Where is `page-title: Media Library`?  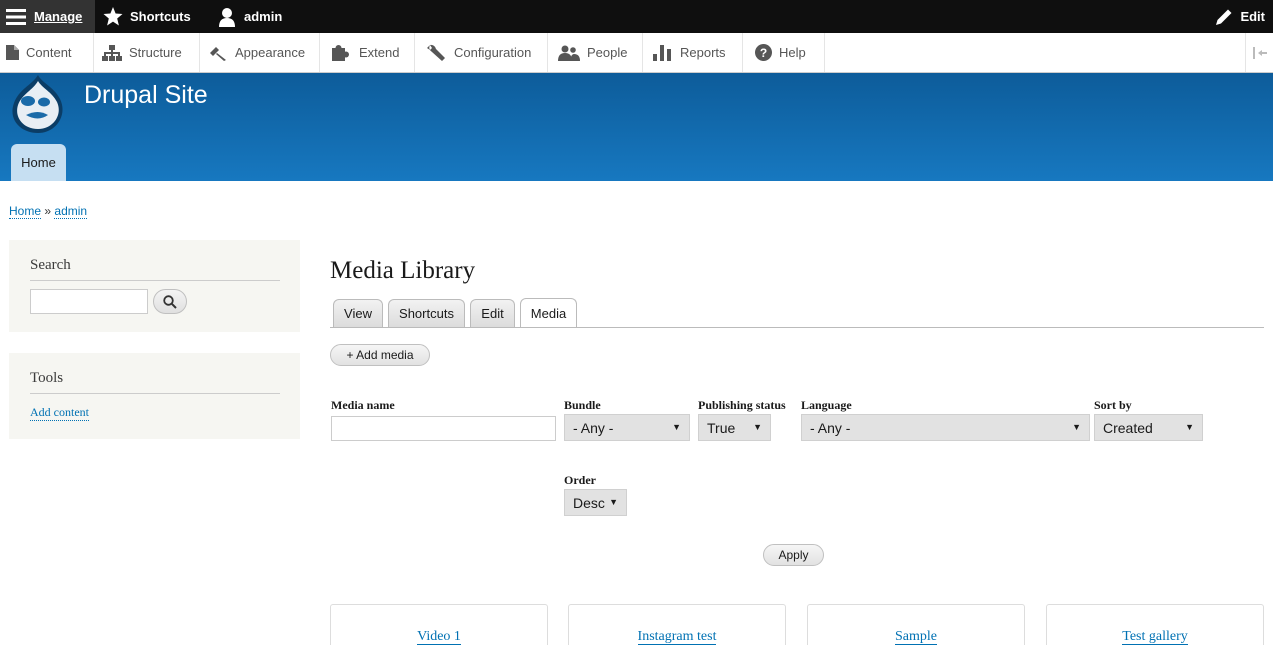
page-title: Media Library is located at coordinates (403, 270).